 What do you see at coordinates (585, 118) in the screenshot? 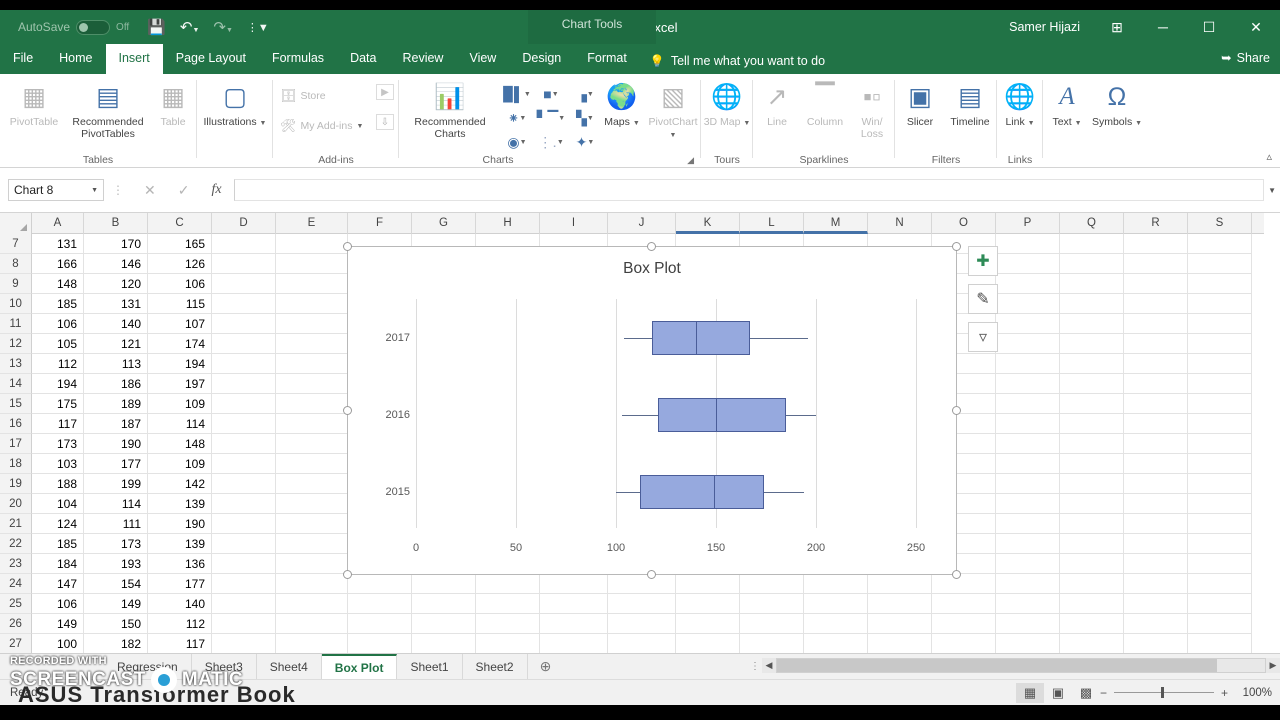
I see `combo-chart-icon: ▚ ▼` at bounding box center [585, 118].